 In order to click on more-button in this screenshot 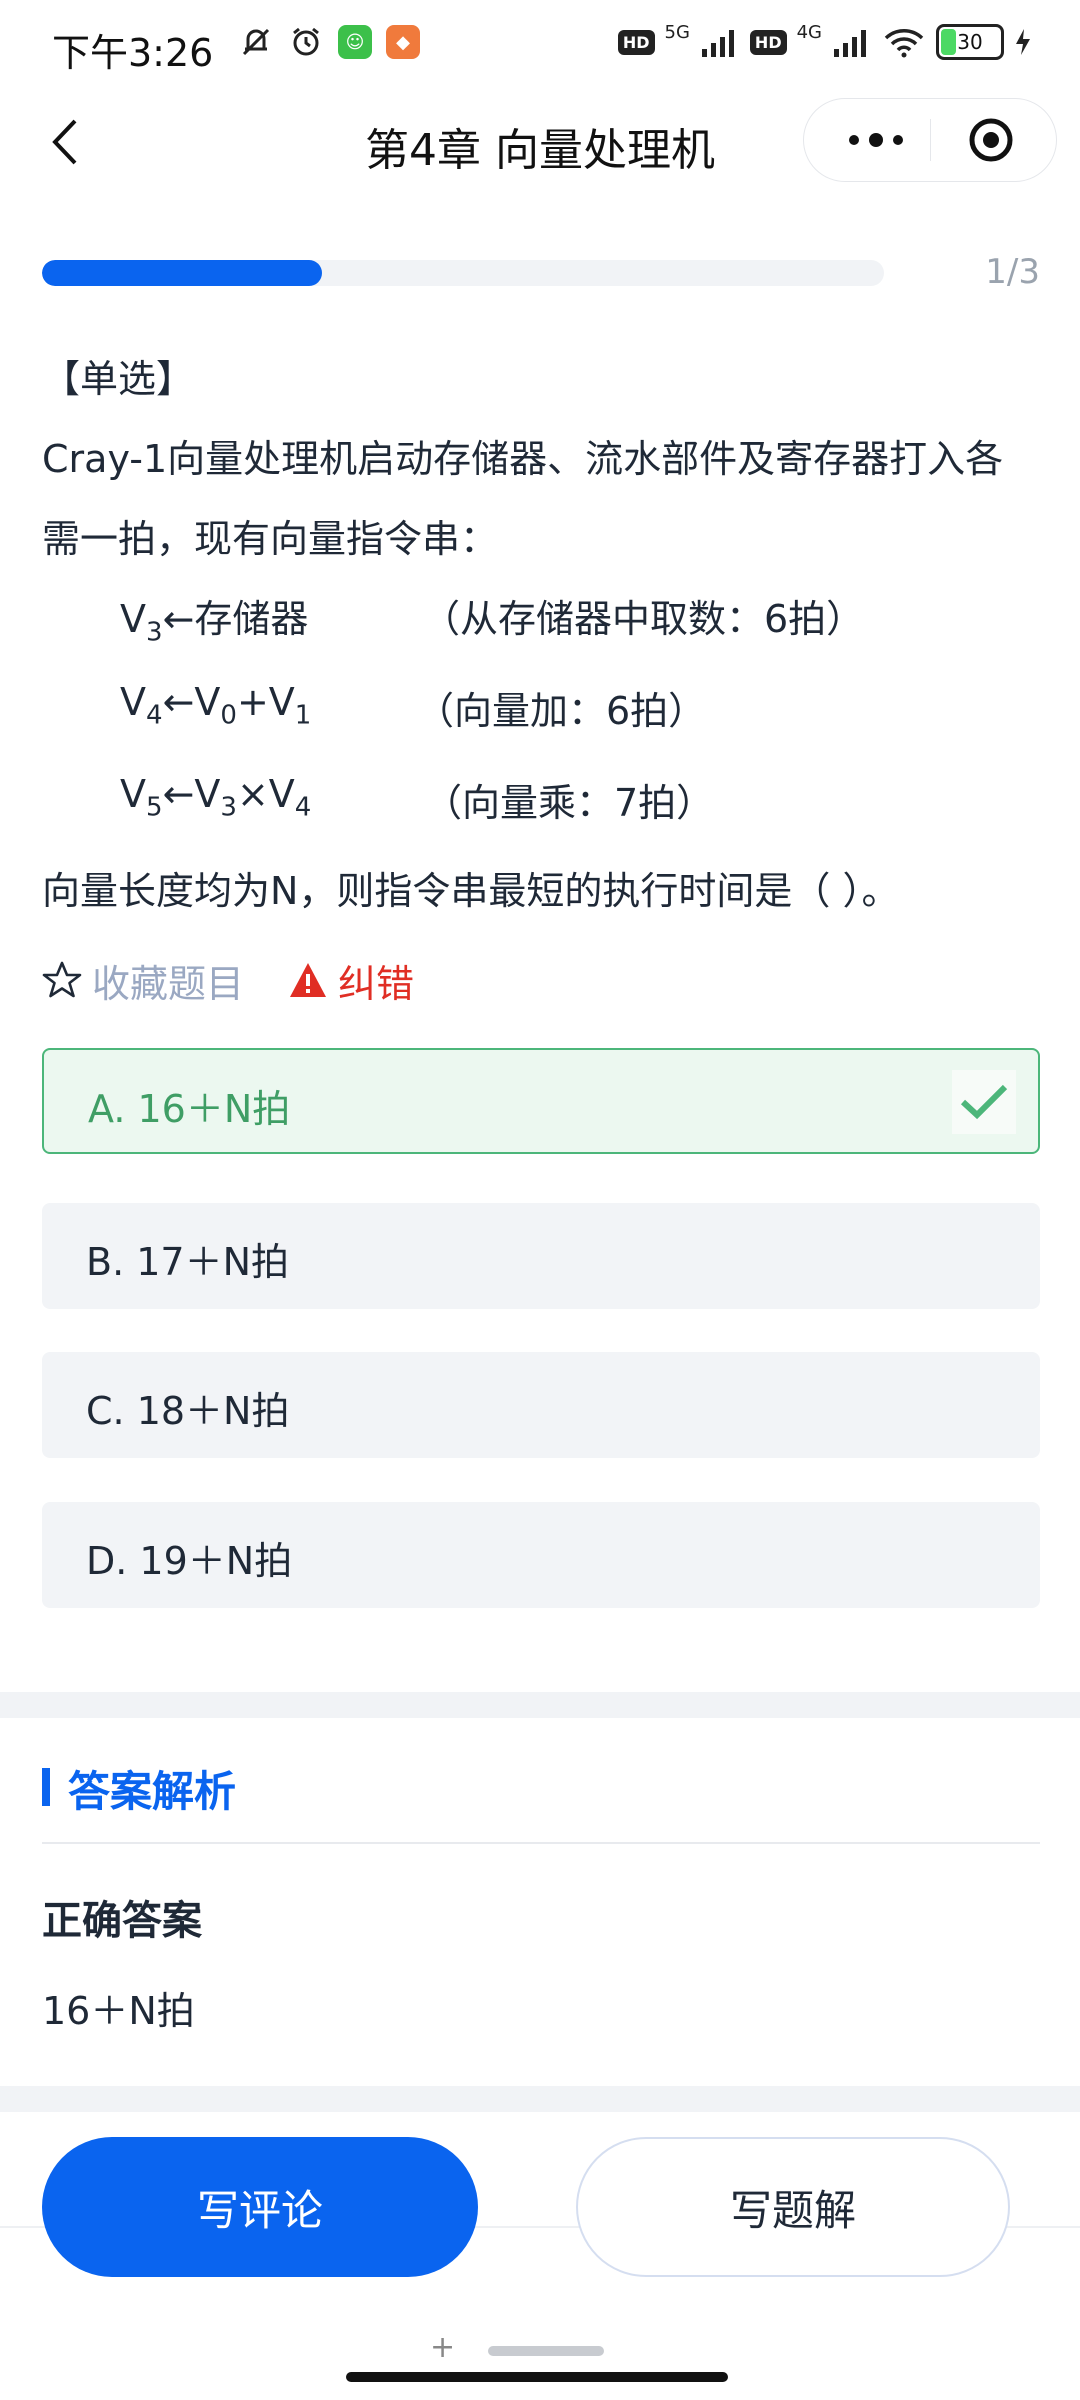, I will do `click(876, 140)`.